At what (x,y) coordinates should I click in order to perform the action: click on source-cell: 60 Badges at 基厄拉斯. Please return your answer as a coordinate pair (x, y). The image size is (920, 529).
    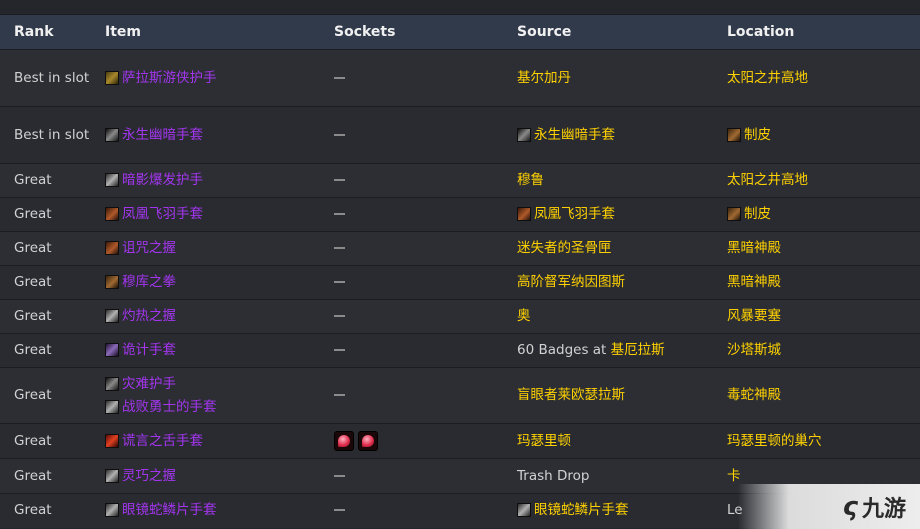
    Looking at the image, I should click on (608, 350).